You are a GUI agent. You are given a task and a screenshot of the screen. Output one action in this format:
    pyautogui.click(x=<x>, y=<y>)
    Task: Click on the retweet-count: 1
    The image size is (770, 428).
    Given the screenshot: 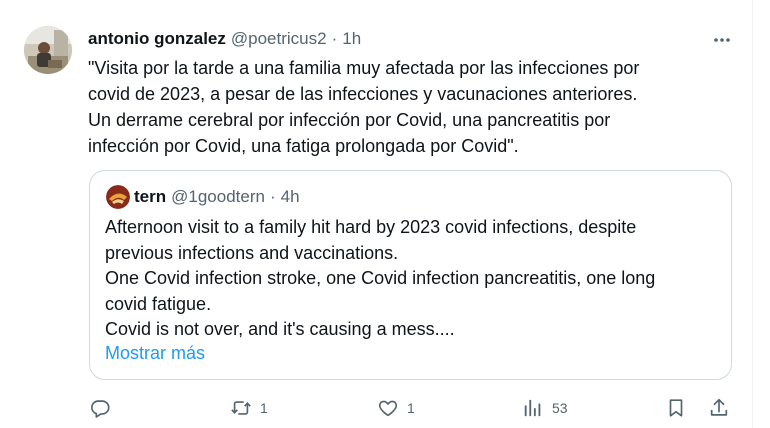 What is the action you would take?
    pyautogui.click(x=264, y=408)
    